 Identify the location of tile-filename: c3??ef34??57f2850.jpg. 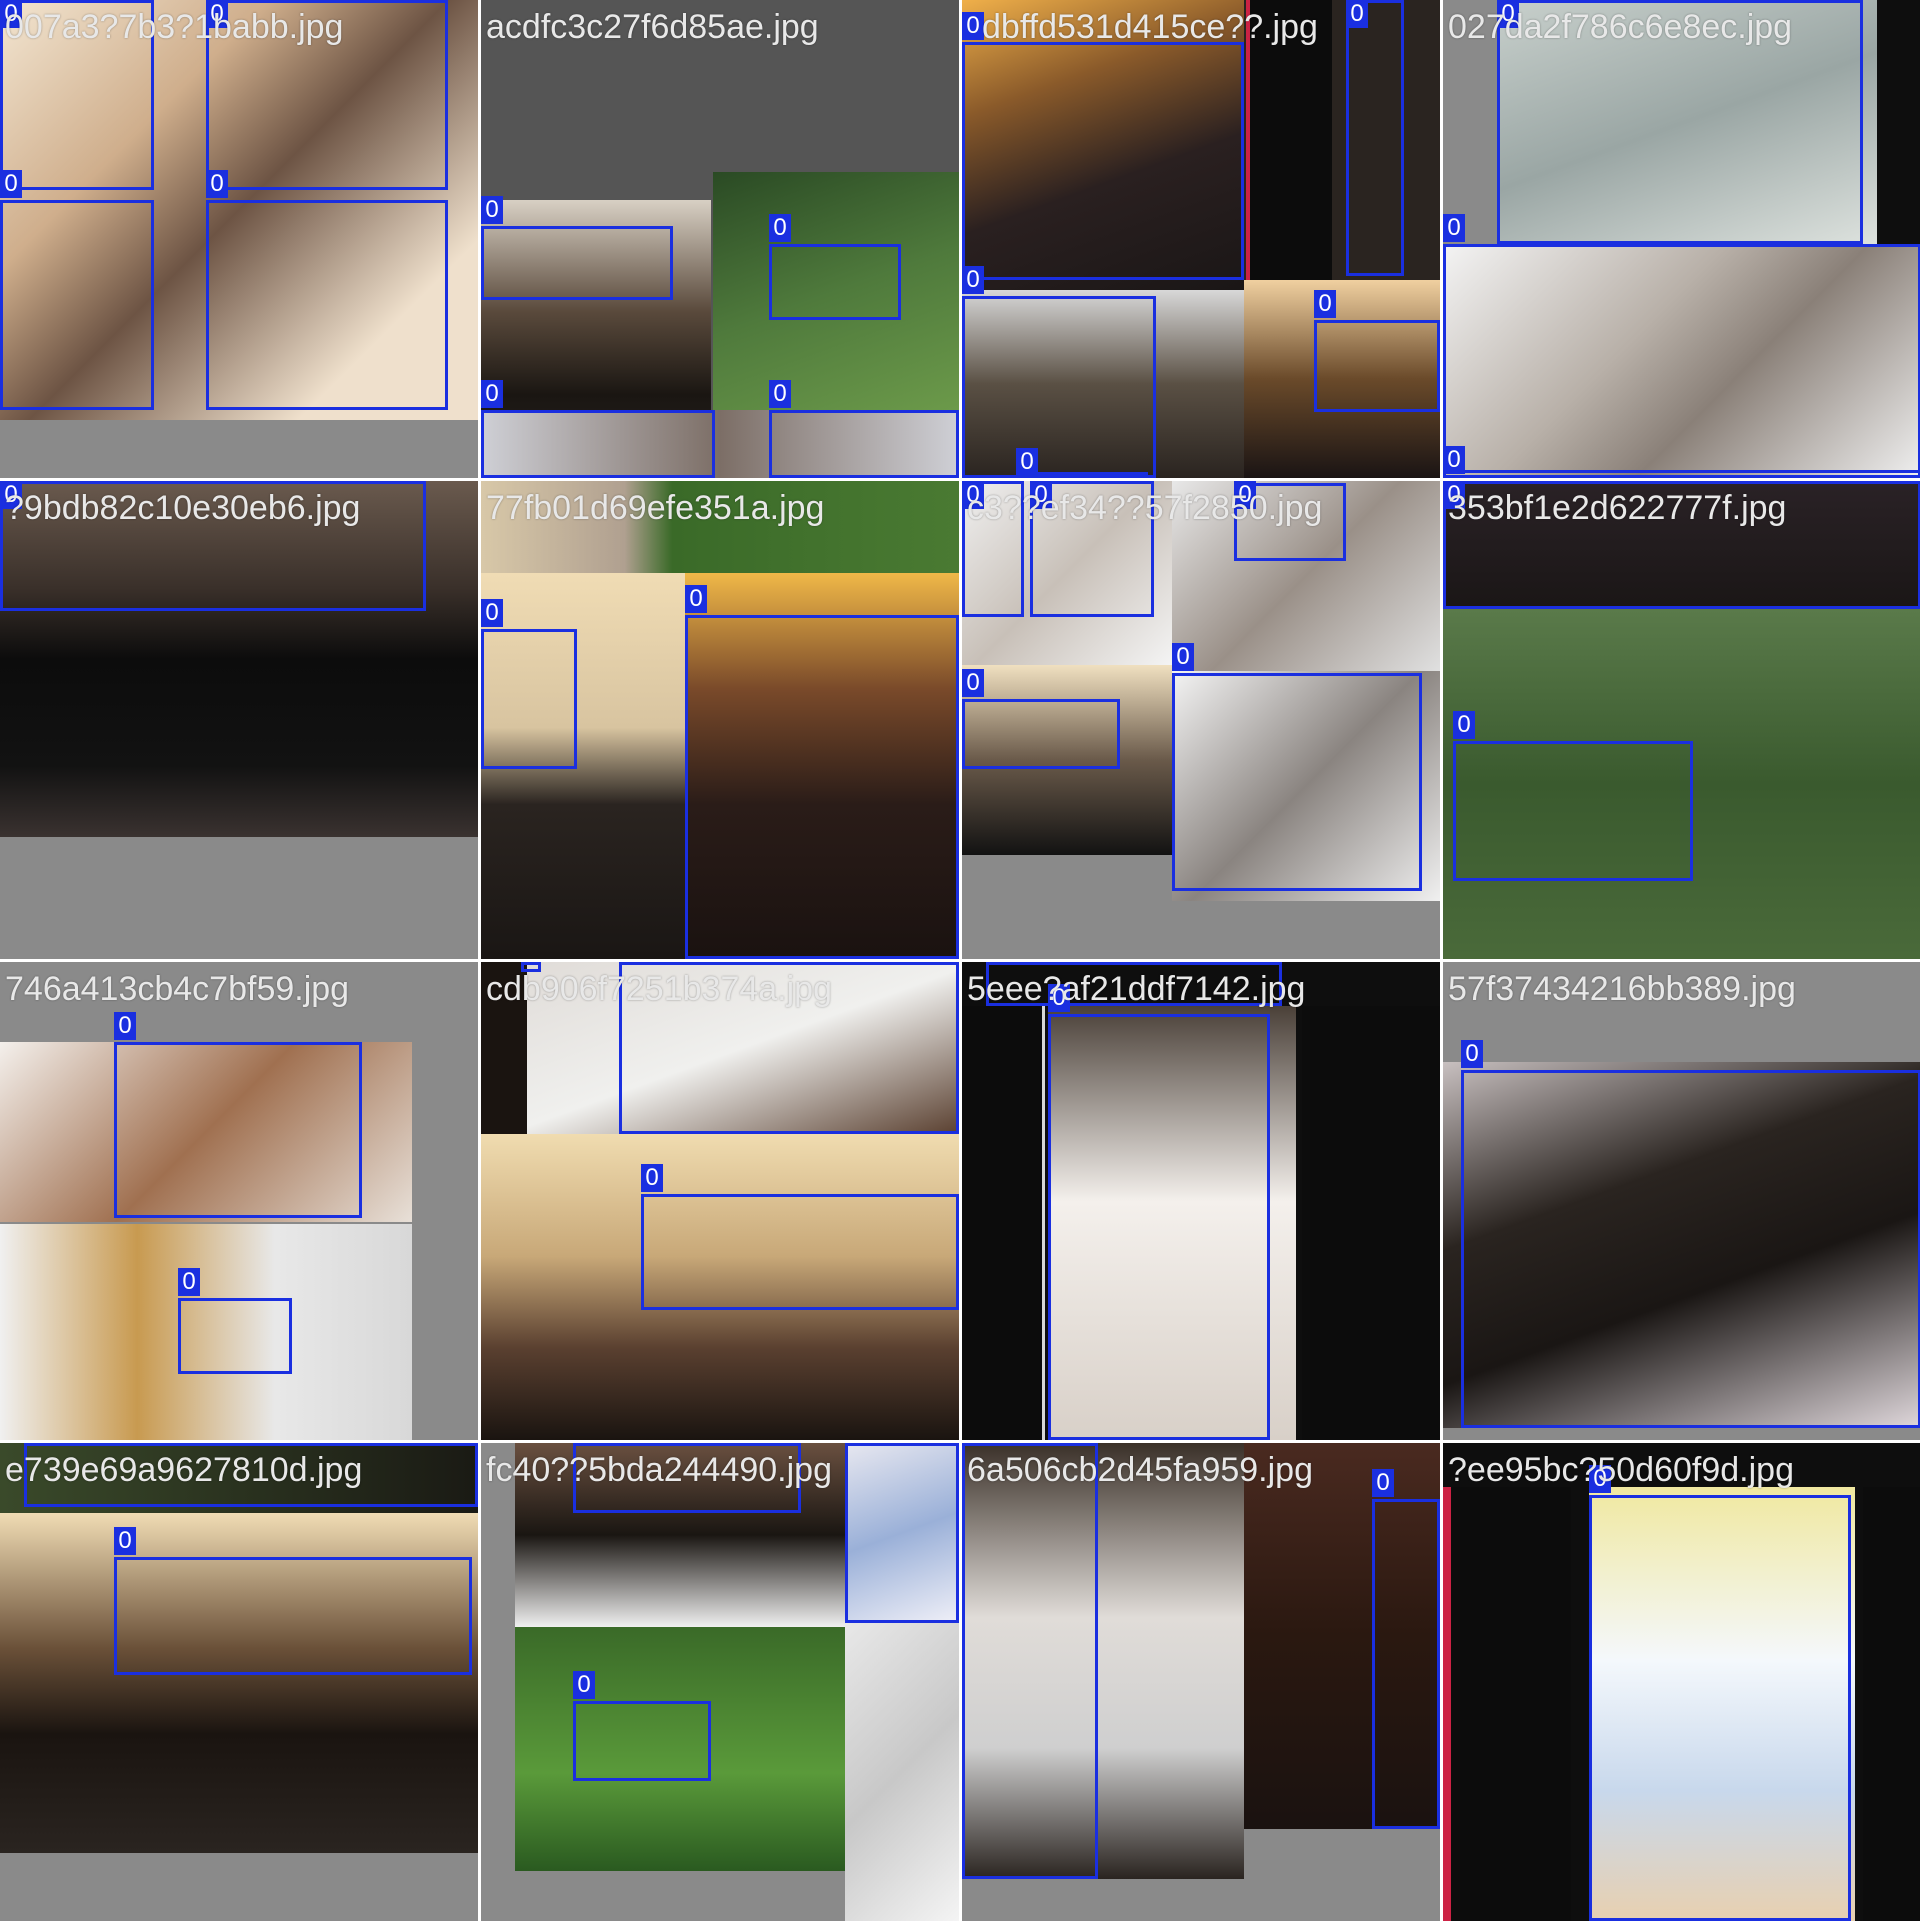
(1145, 508).